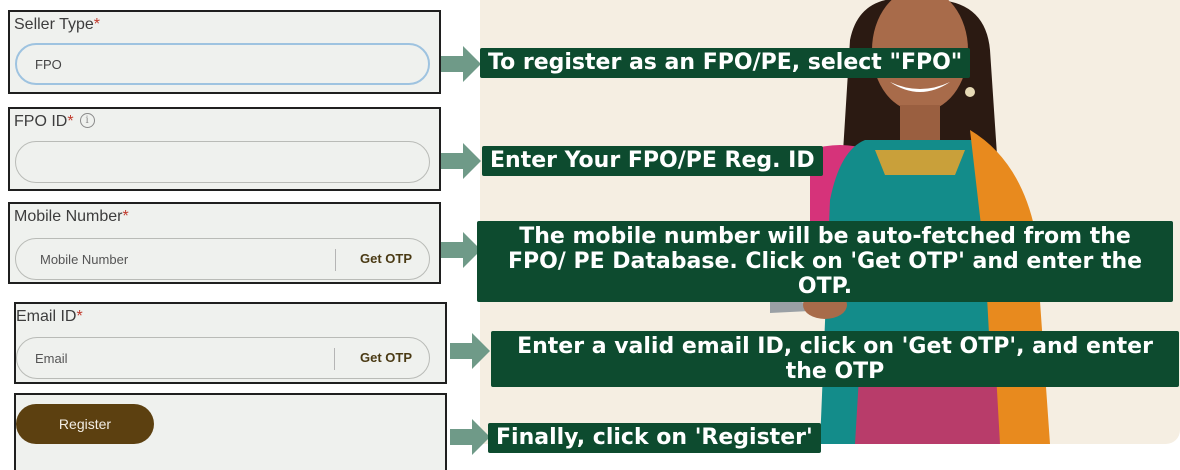 This screenshot has width=1180, height=470. I want to click on mobile-callout-line: OTP., so click(825, 286).